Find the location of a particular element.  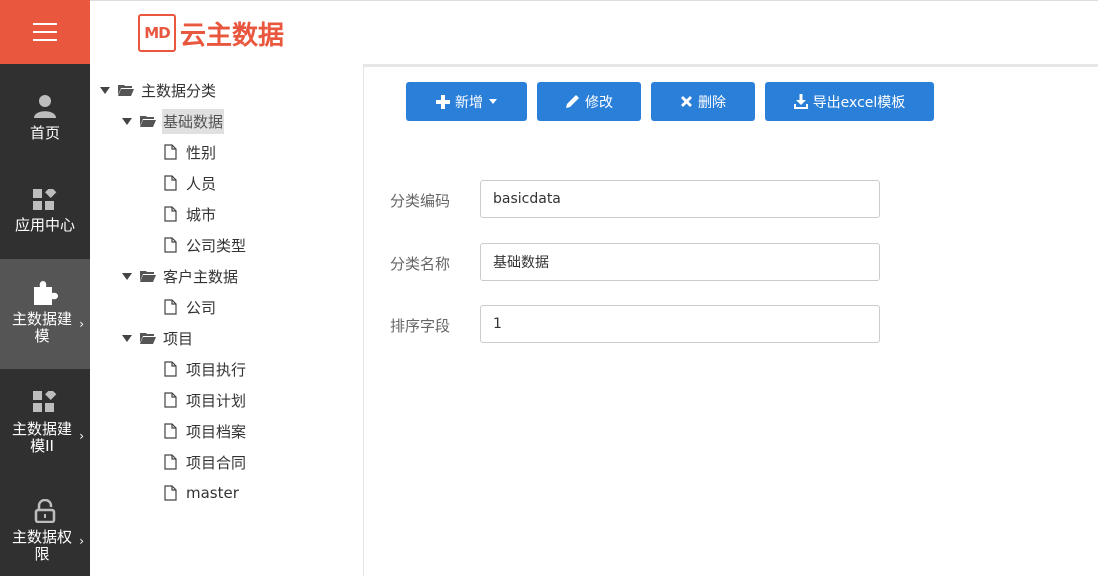

tree-node-root: 主数据分类 is located at coordinates (158, 90).